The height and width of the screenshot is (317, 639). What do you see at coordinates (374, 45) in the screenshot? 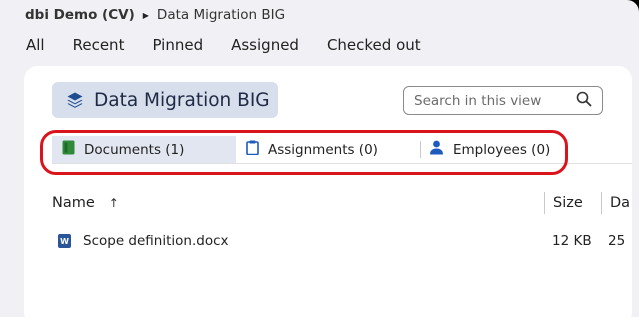
I see `nav-item-checked-out: Checked out` at bounding box center [374, 45].